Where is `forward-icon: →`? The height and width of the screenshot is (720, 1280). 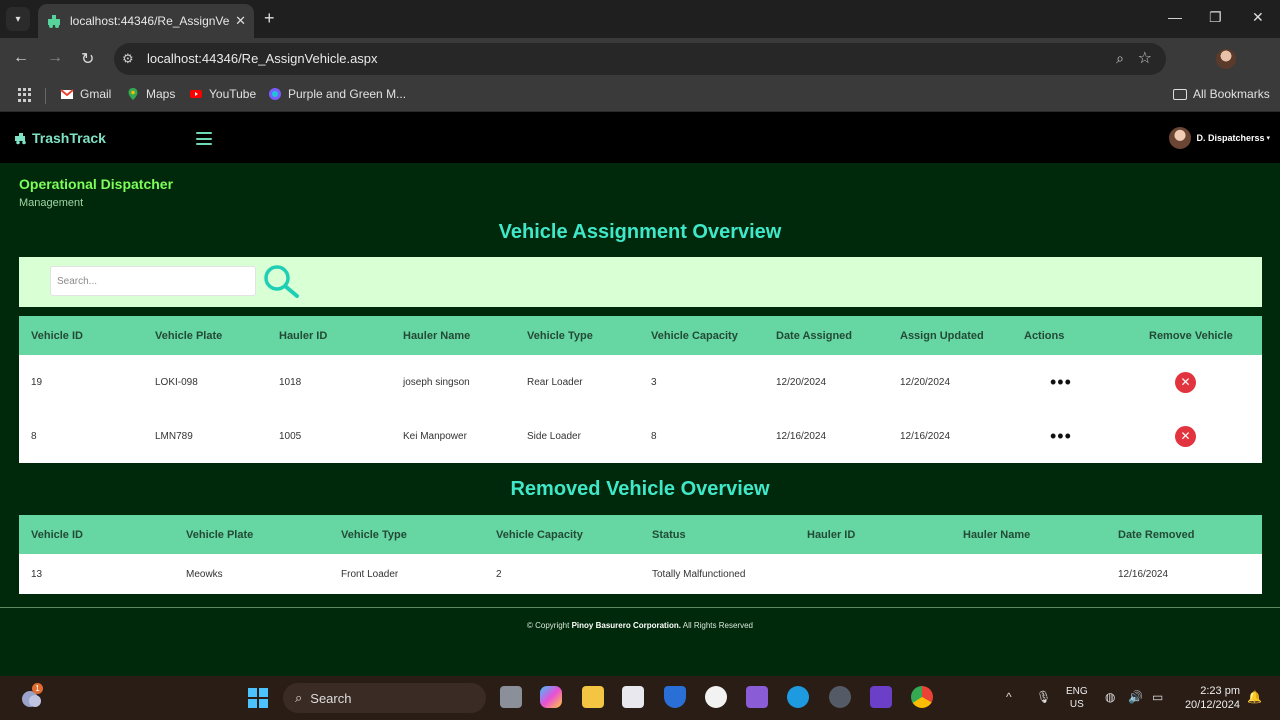 forward-icon: → is located at coordinates (55, 58).